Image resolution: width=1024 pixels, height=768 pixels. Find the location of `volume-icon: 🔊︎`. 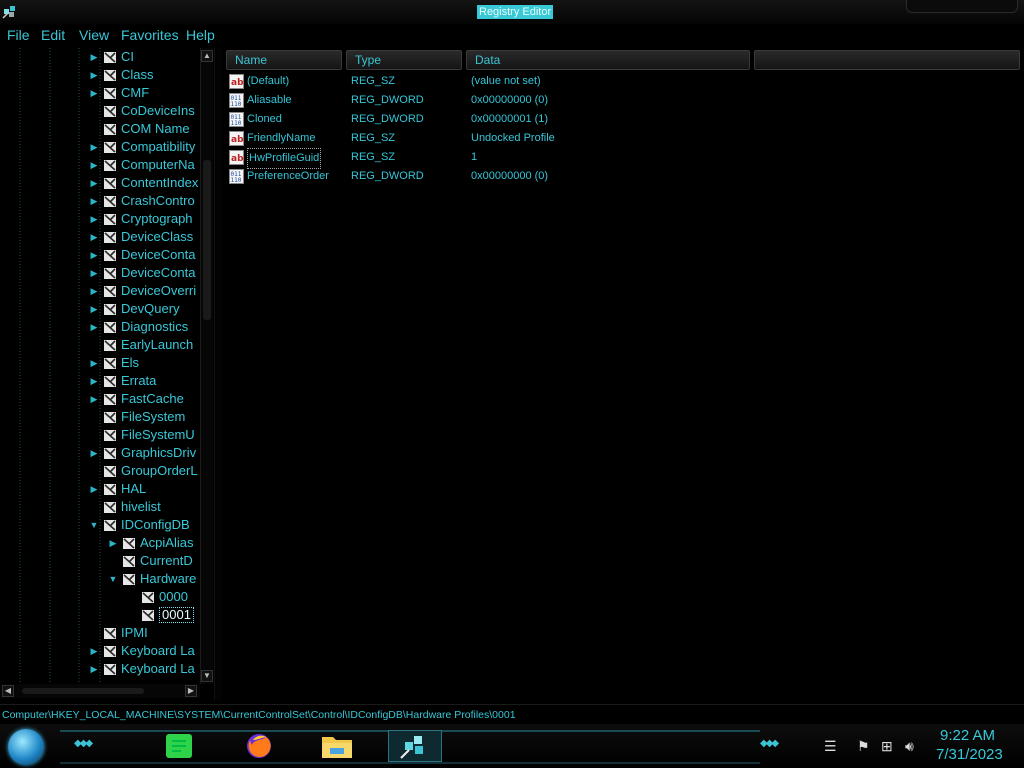

volume-icon: 🔊︎ is located at coordinates (909, 746).